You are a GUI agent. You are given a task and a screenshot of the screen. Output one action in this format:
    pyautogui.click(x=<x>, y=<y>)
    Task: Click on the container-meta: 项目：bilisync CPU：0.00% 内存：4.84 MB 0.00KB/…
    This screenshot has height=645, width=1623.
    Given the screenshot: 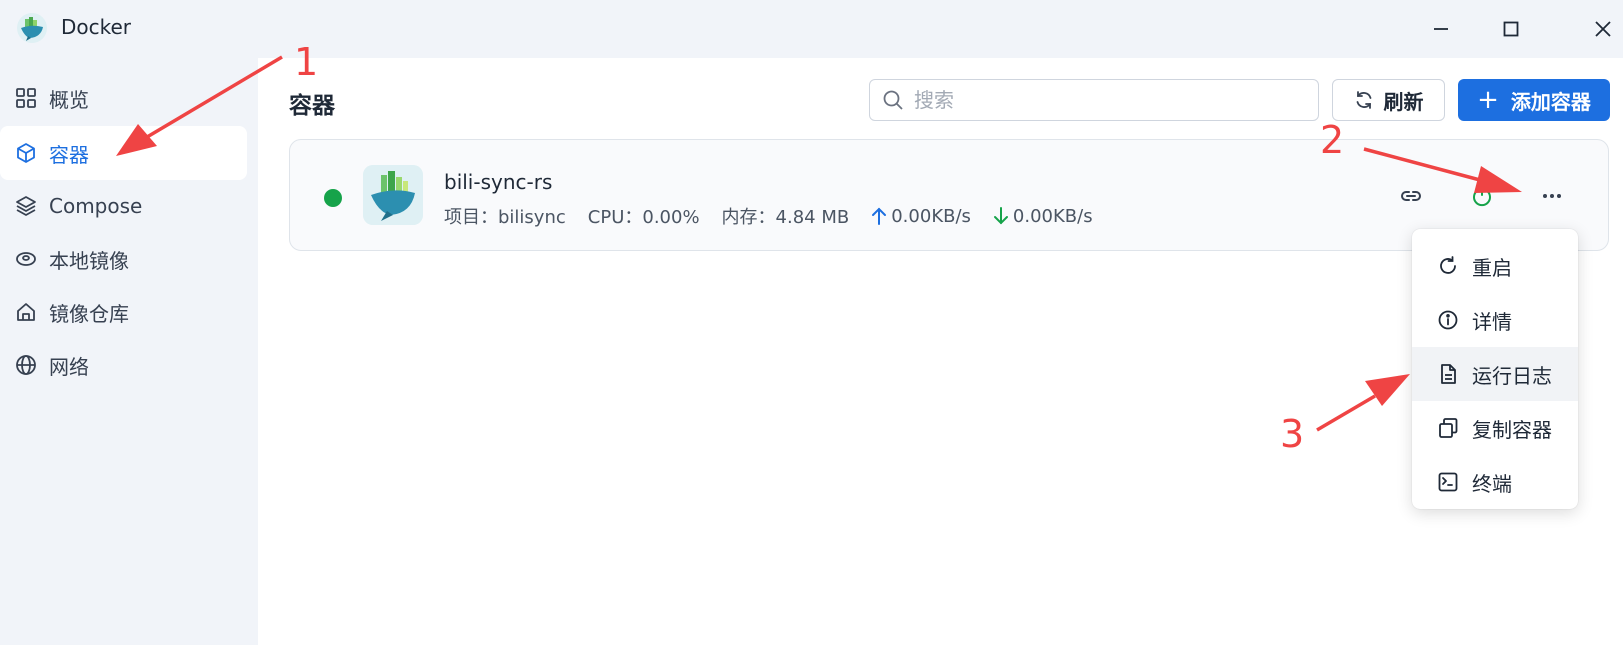 What is the action you would take?
    pyautogui.click(x=779, y=216)
    